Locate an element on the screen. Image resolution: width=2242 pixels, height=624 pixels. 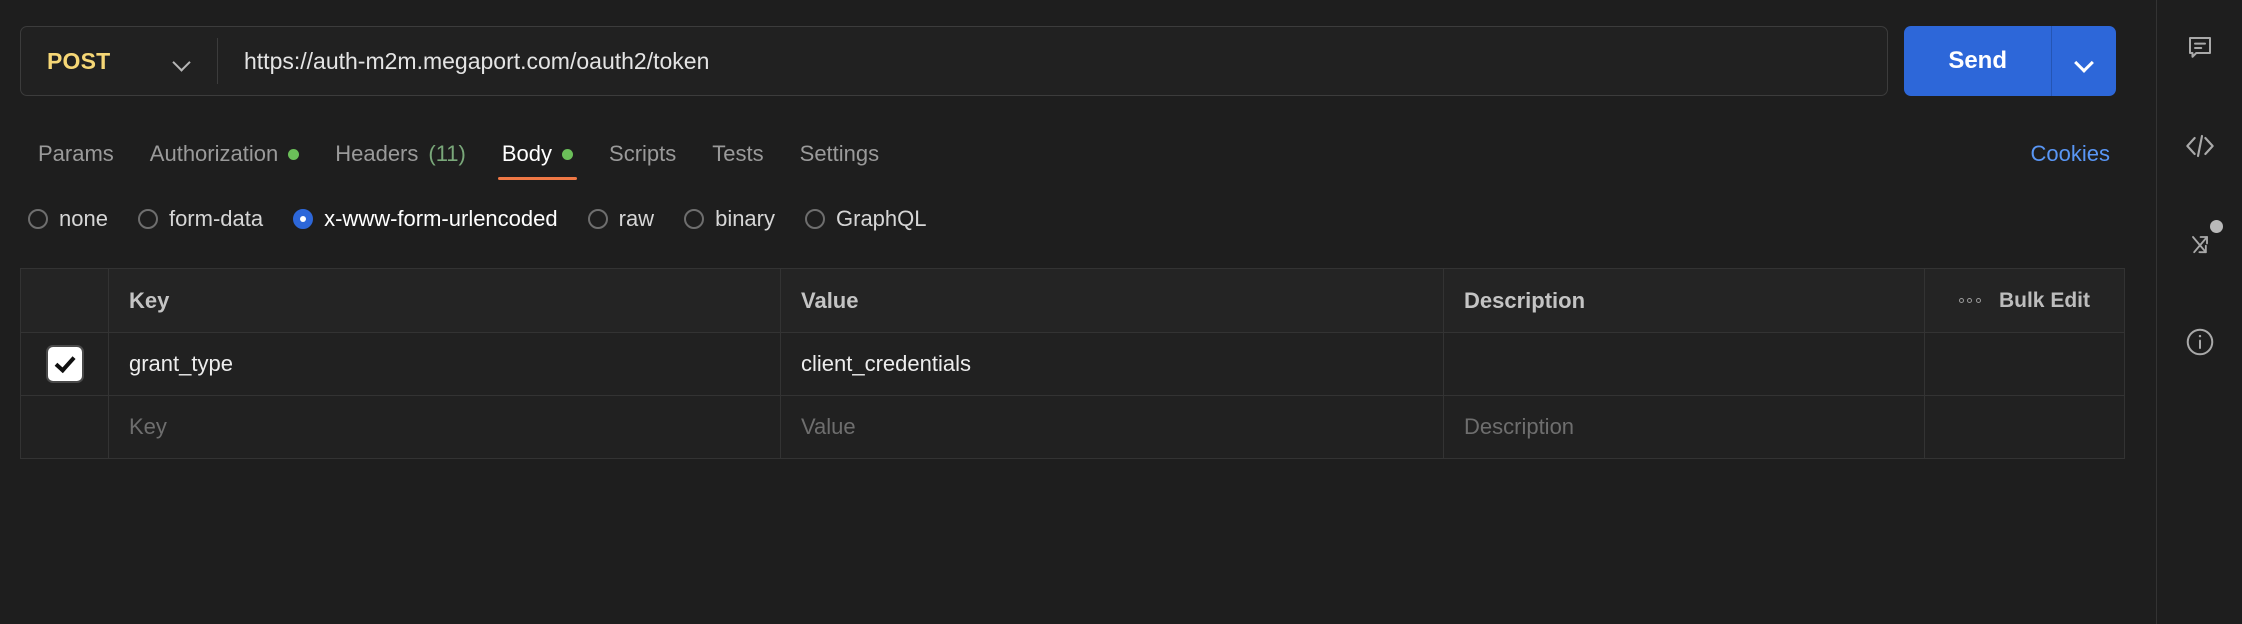
header-value: Value is located at coordinates (1112, 300).